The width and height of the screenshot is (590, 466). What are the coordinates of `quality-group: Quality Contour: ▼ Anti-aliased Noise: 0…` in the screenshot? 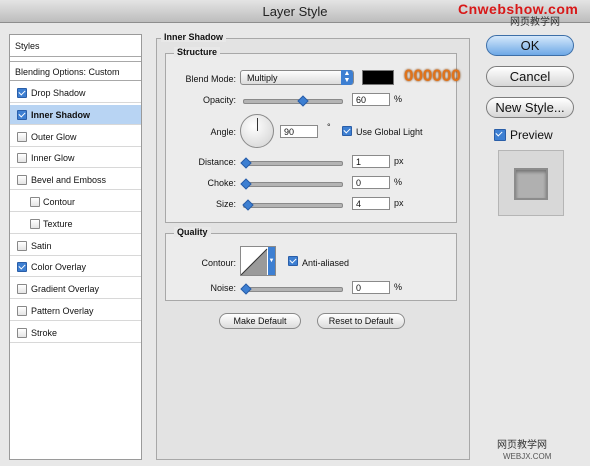 It's located at (311, 264).